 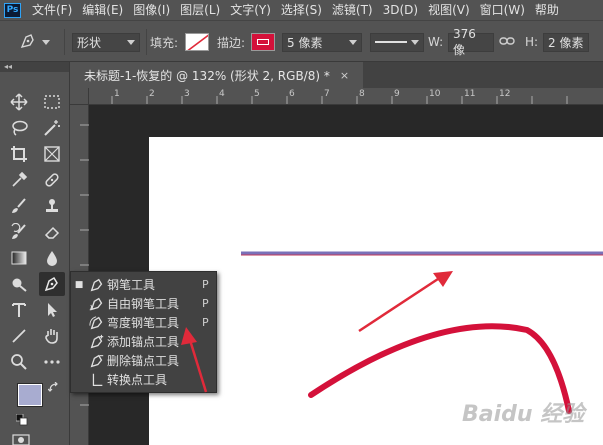 I want to click on zoom-icon, so click(x=19, y=362).